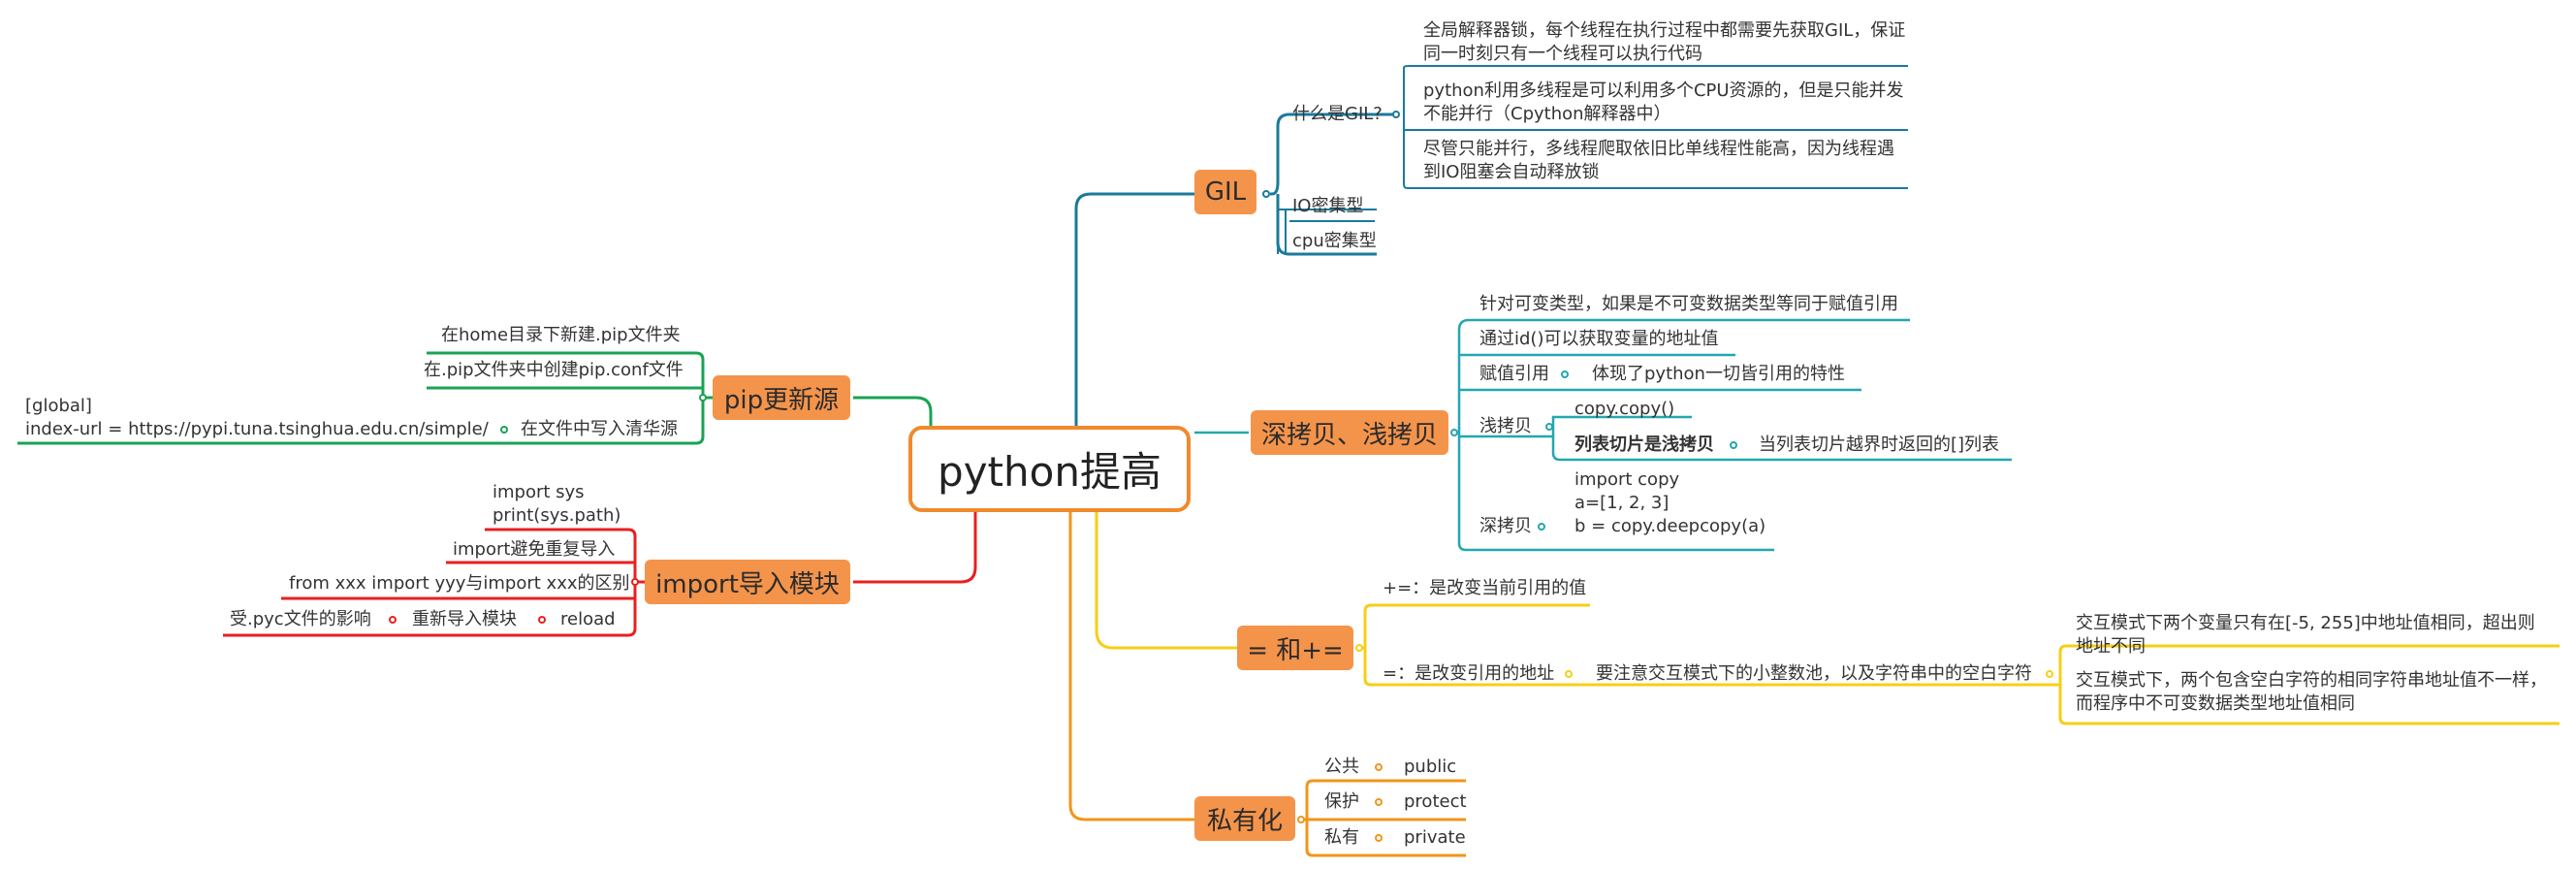  I want to click on copy-shallow-b: 列表切片是浅拷贝, so click(1644, 446).